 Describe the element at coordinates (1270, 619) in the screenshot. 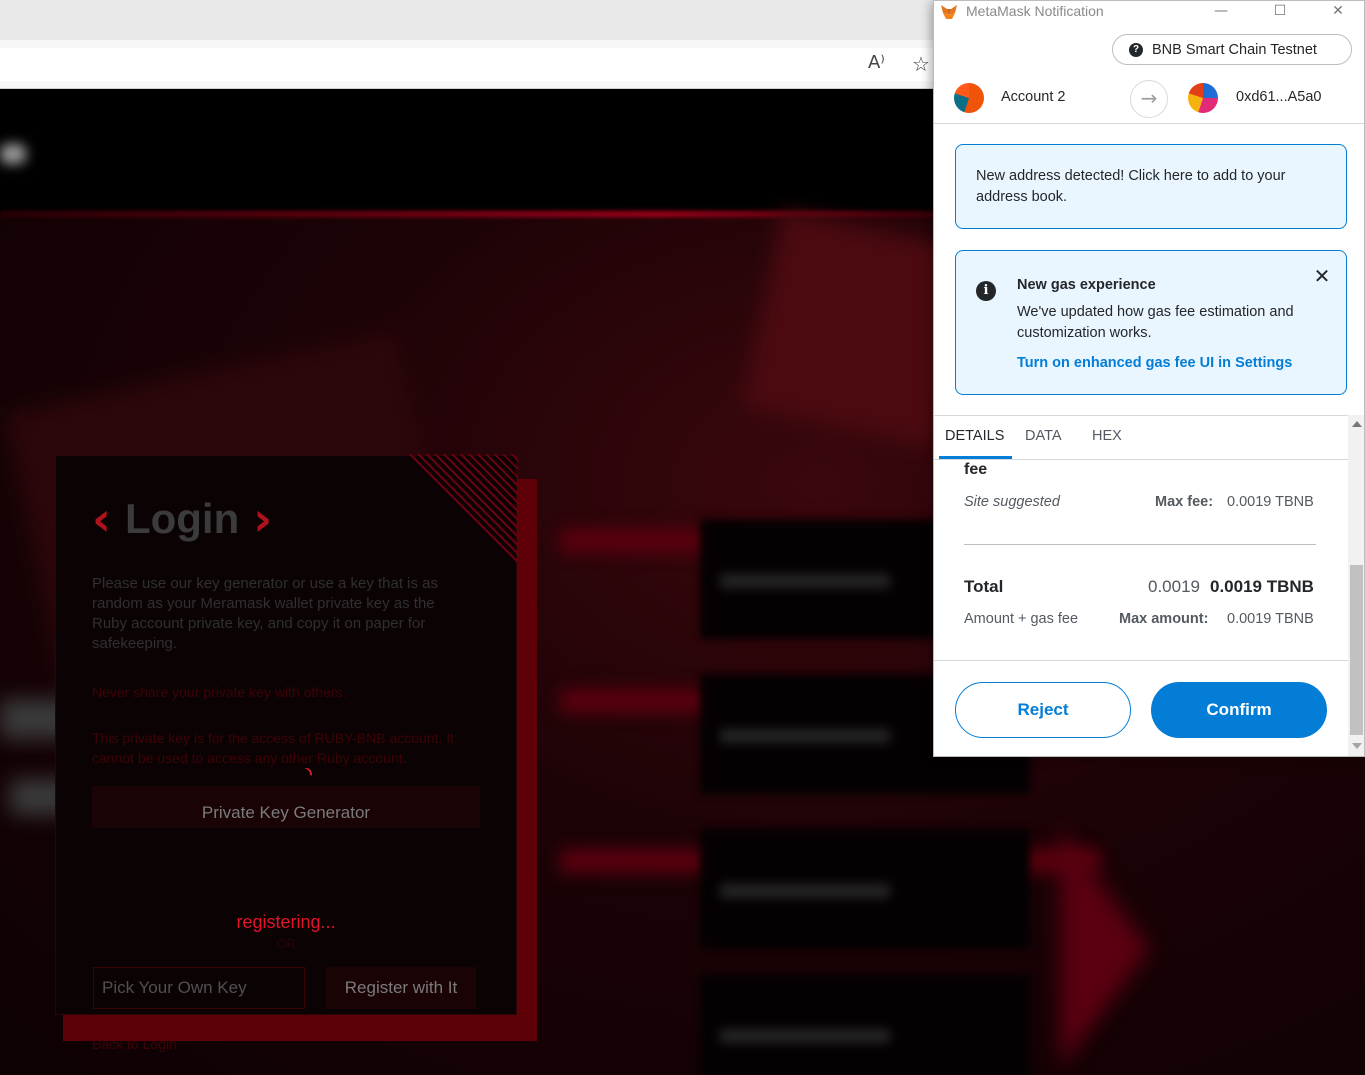

I see `max-amount-value: 0.0019 TBNB` at that location.